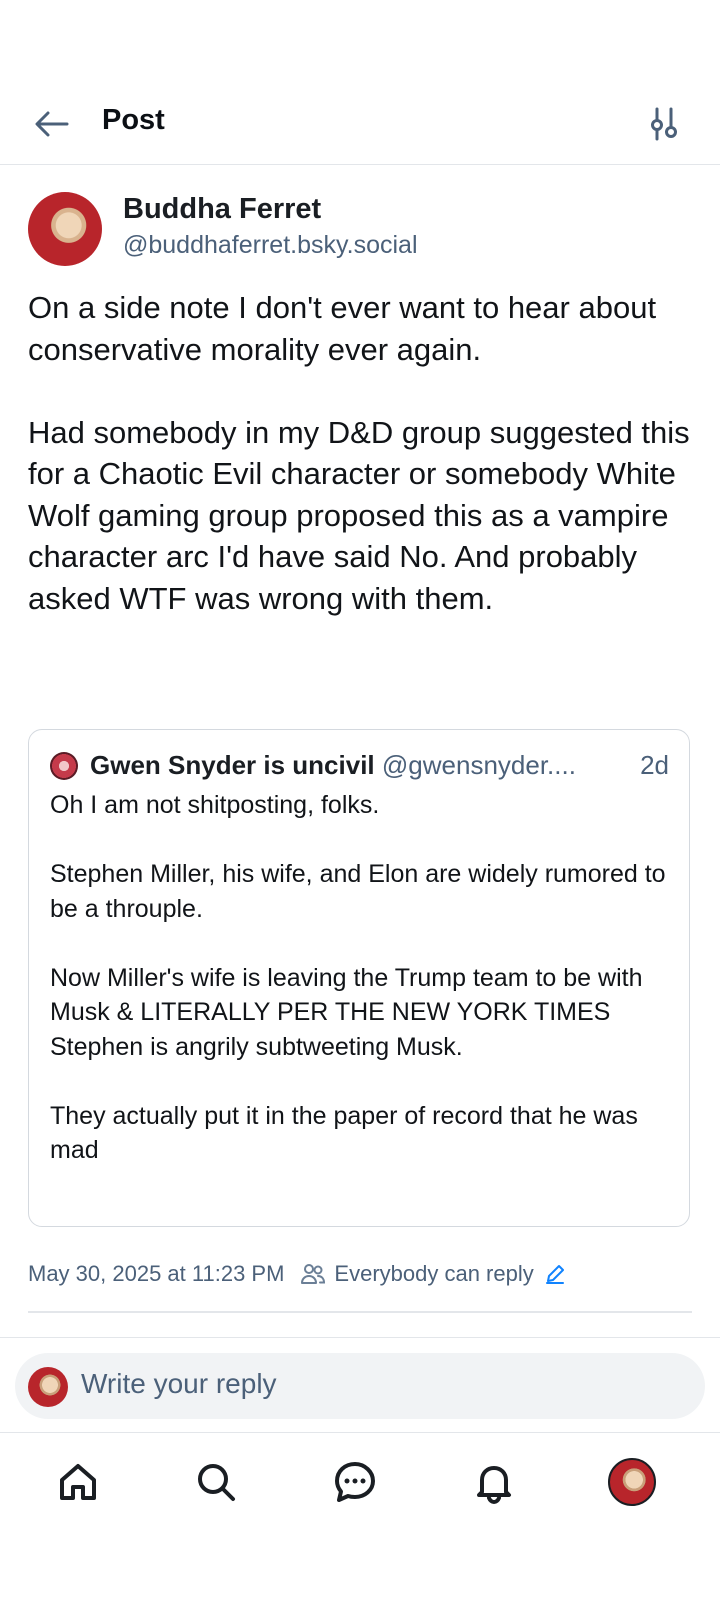 This screenshot has width=720, height=1600. Describe the element at coordinates (133, 120) in the screenshot. I see `page-title: Post` at that location.